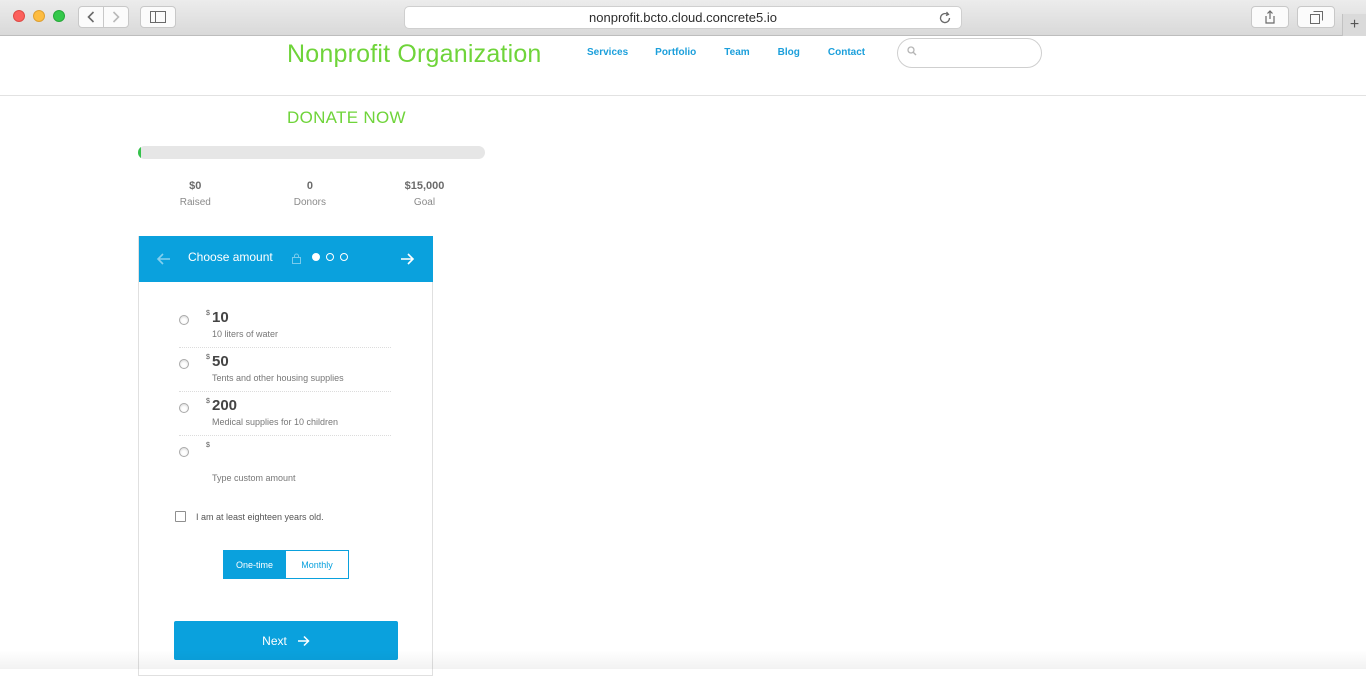 The height and width of the screenshot is (676, 1366). Describe the element at coordinates (245, 334) in the screenshot. I see `amount-description: 10 liters of water` at that location.